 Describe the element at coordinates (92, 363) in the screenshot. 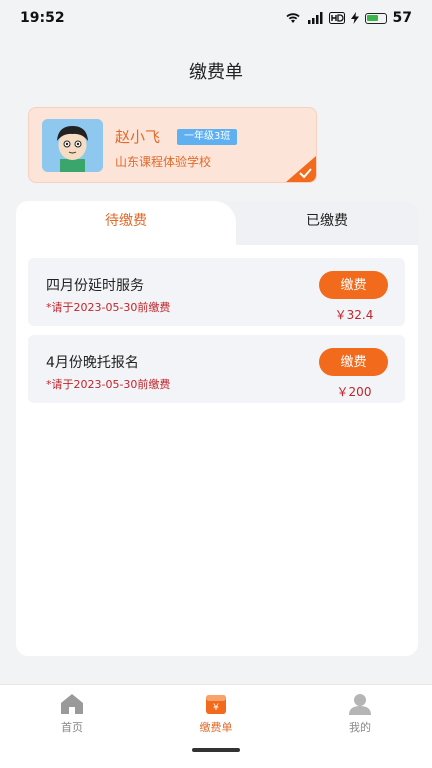

I see `bill-title: 4月份晚托报名` at that location.